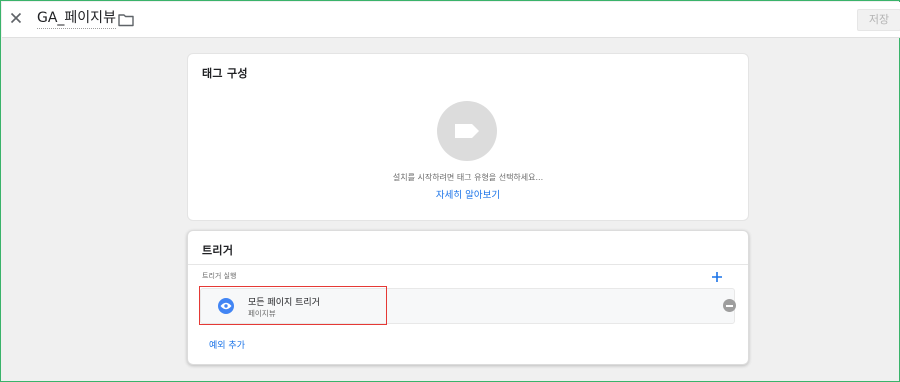 This screenshot has height=382, width=900. What do you see at coordinates (218, 250) in the screenshot?
I see `triggering-title: 트리거` at bounding box center [218, 250].